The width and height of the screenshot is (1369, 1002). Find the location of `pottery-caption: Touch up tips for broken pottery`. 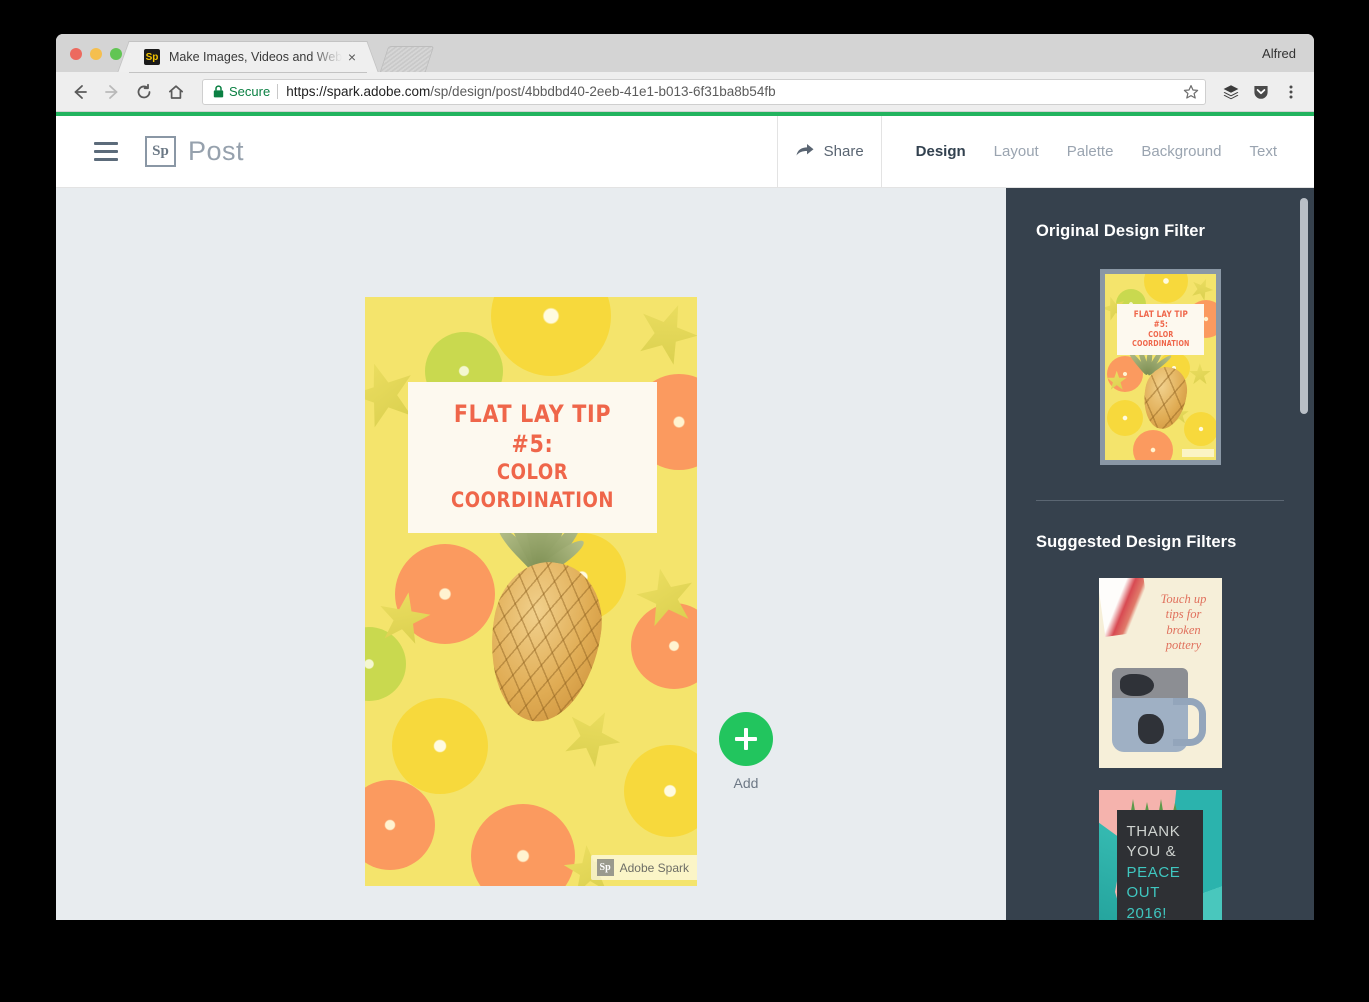

pottery-caption: Touch up tips for broken pottery is located at coordinates (1184, 622).